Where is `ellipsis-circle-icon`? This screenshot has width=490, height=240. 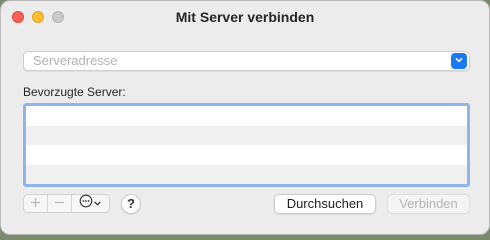
ellipsis-circle-icon is located at coordinates (86, 203).